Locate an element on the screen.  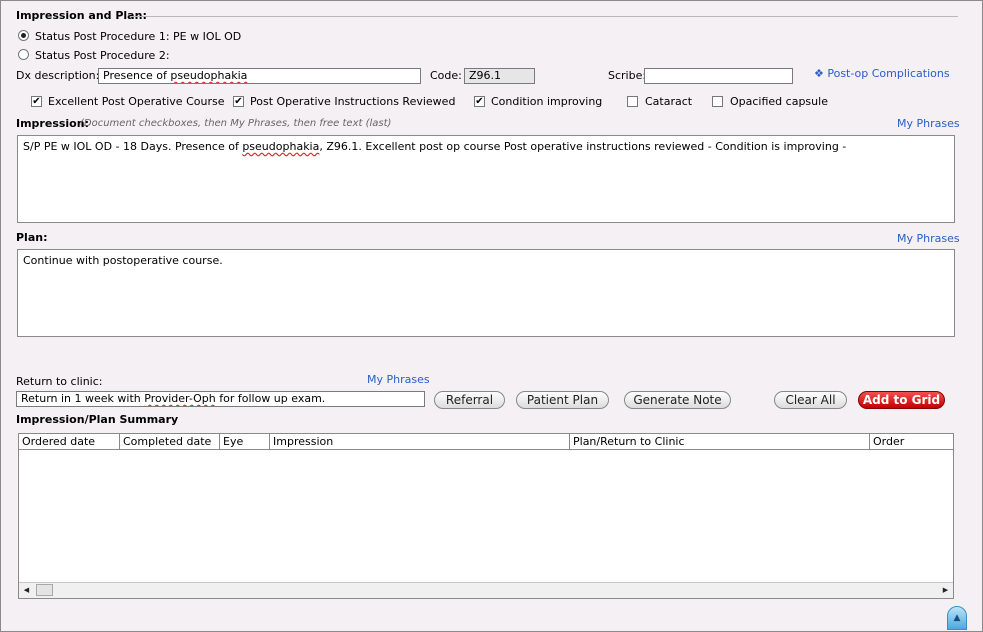
section-divider is located at coordinates (544, 16).